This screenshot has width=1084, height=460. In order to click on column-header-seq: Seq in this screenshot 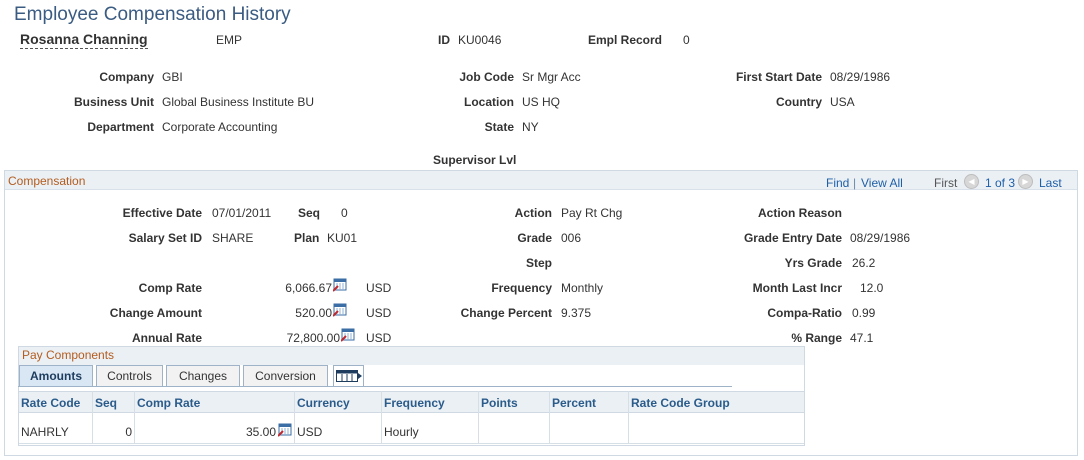, I will do `click(106, 403)`.